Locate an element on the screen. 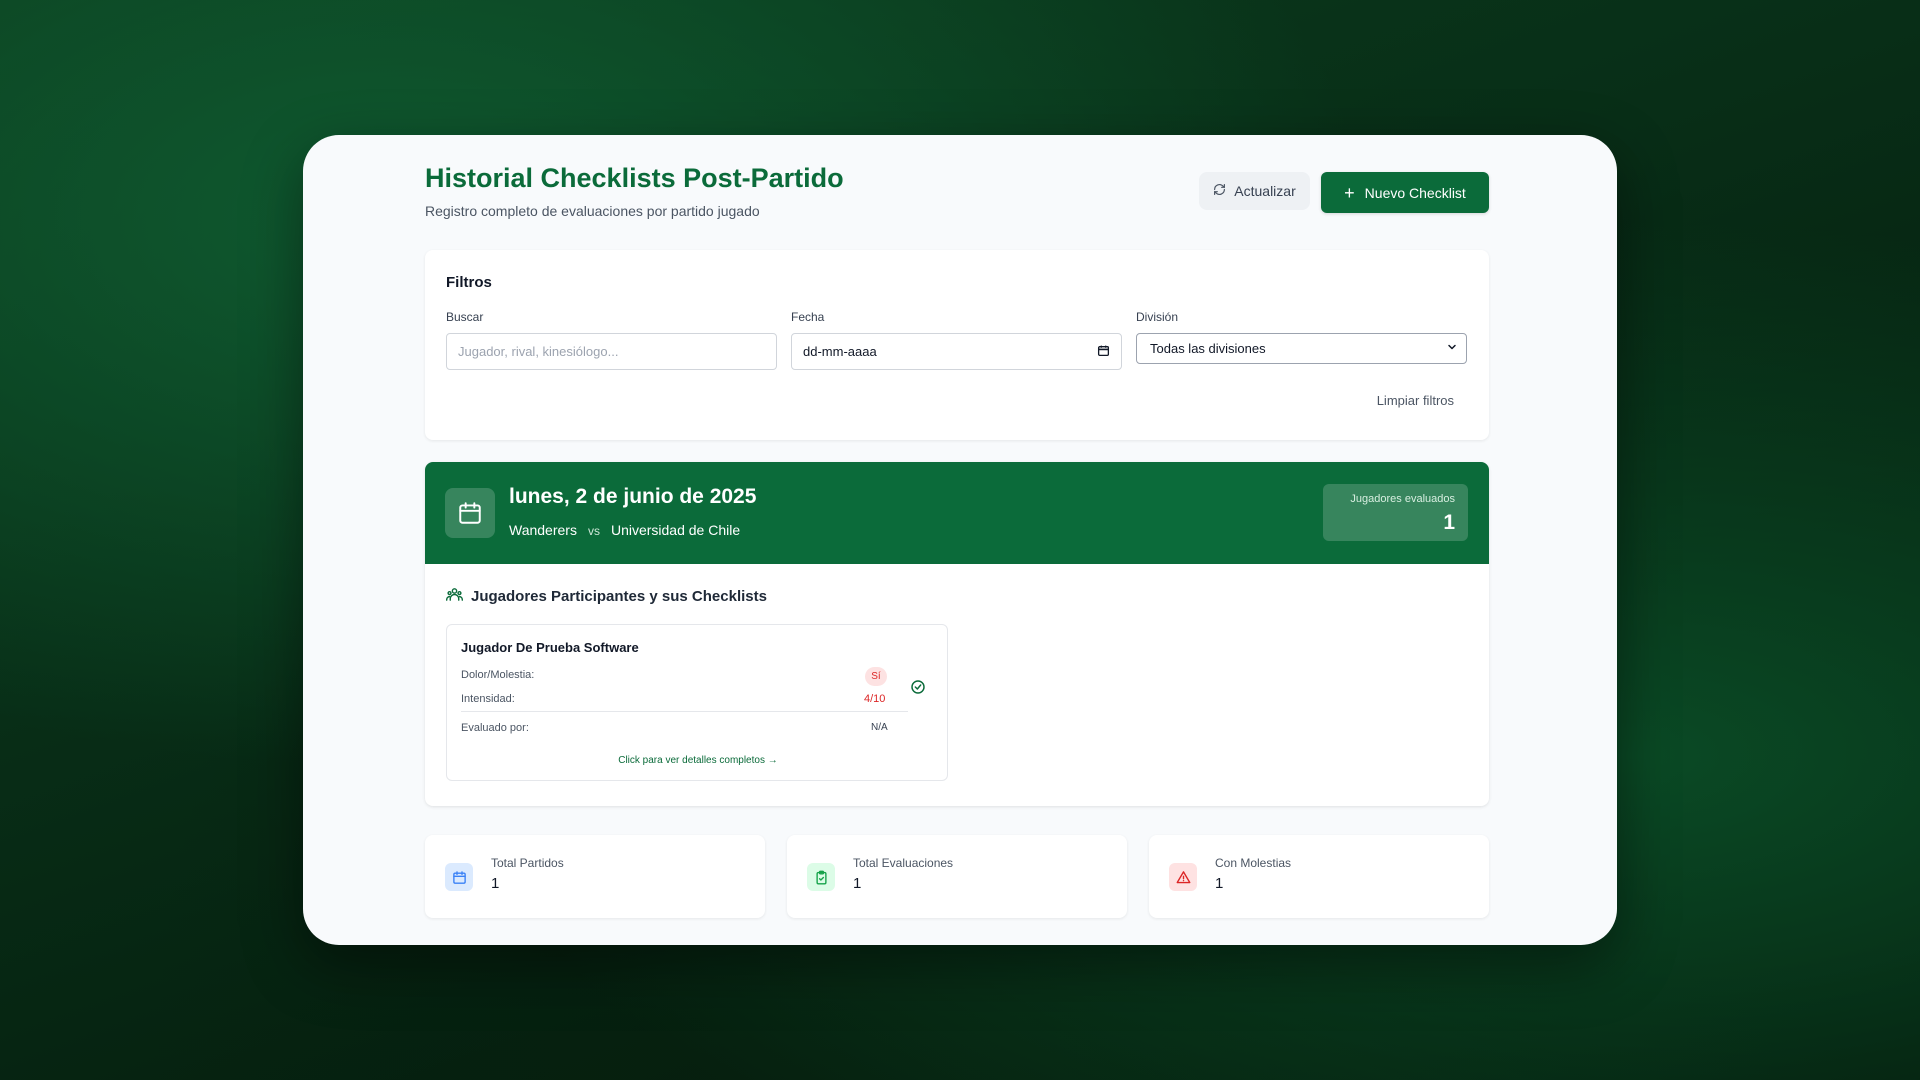  chevron-down-icon is located at coordinates (1452, 348).